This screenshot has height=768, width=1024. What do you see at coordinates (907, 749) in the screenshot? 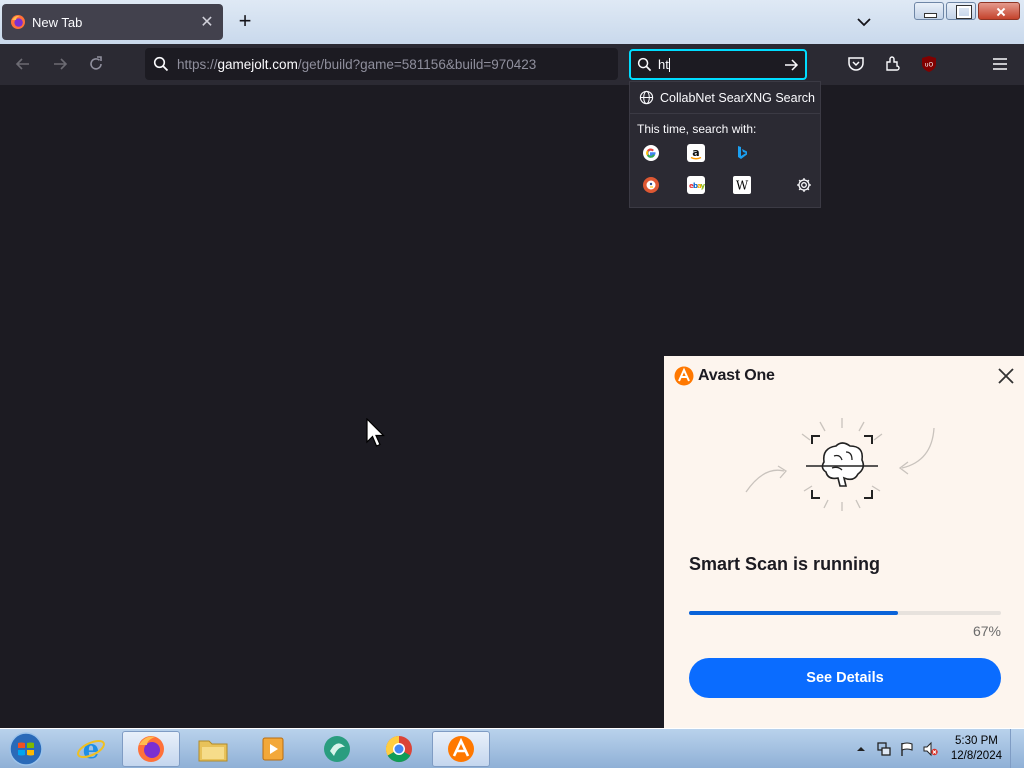
I see `action-center-flag-icon` at bounding box center [907, 749].